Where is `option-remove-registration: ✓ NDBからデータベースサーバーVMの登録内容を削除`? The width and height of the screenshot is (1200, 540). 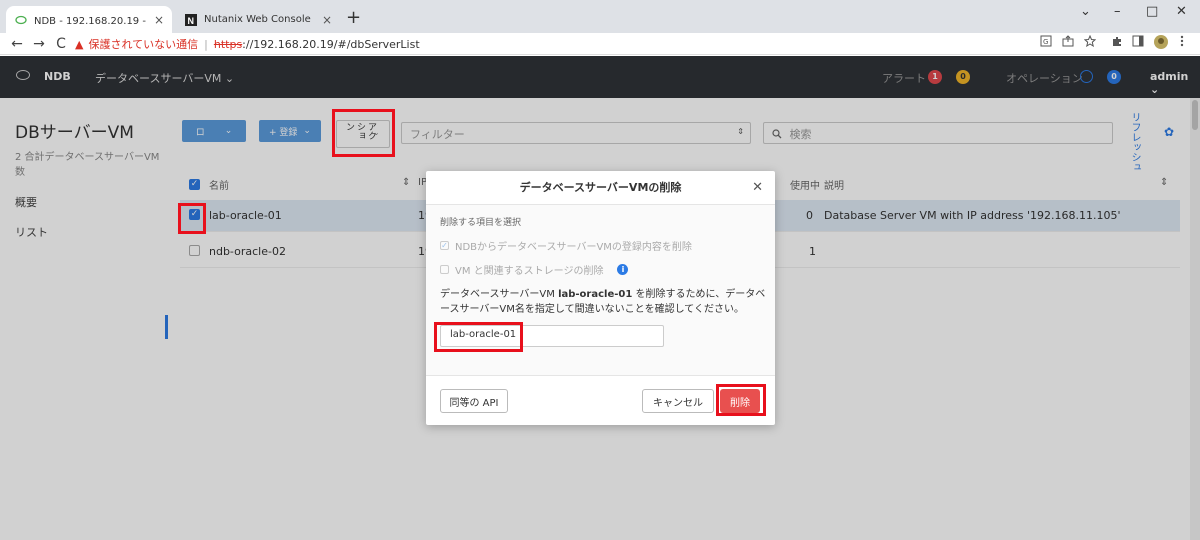 option-remove-registration: ✓ NDBからデータベースサーバーVMの登録内容を削除 is located at coordinates (566, 245).